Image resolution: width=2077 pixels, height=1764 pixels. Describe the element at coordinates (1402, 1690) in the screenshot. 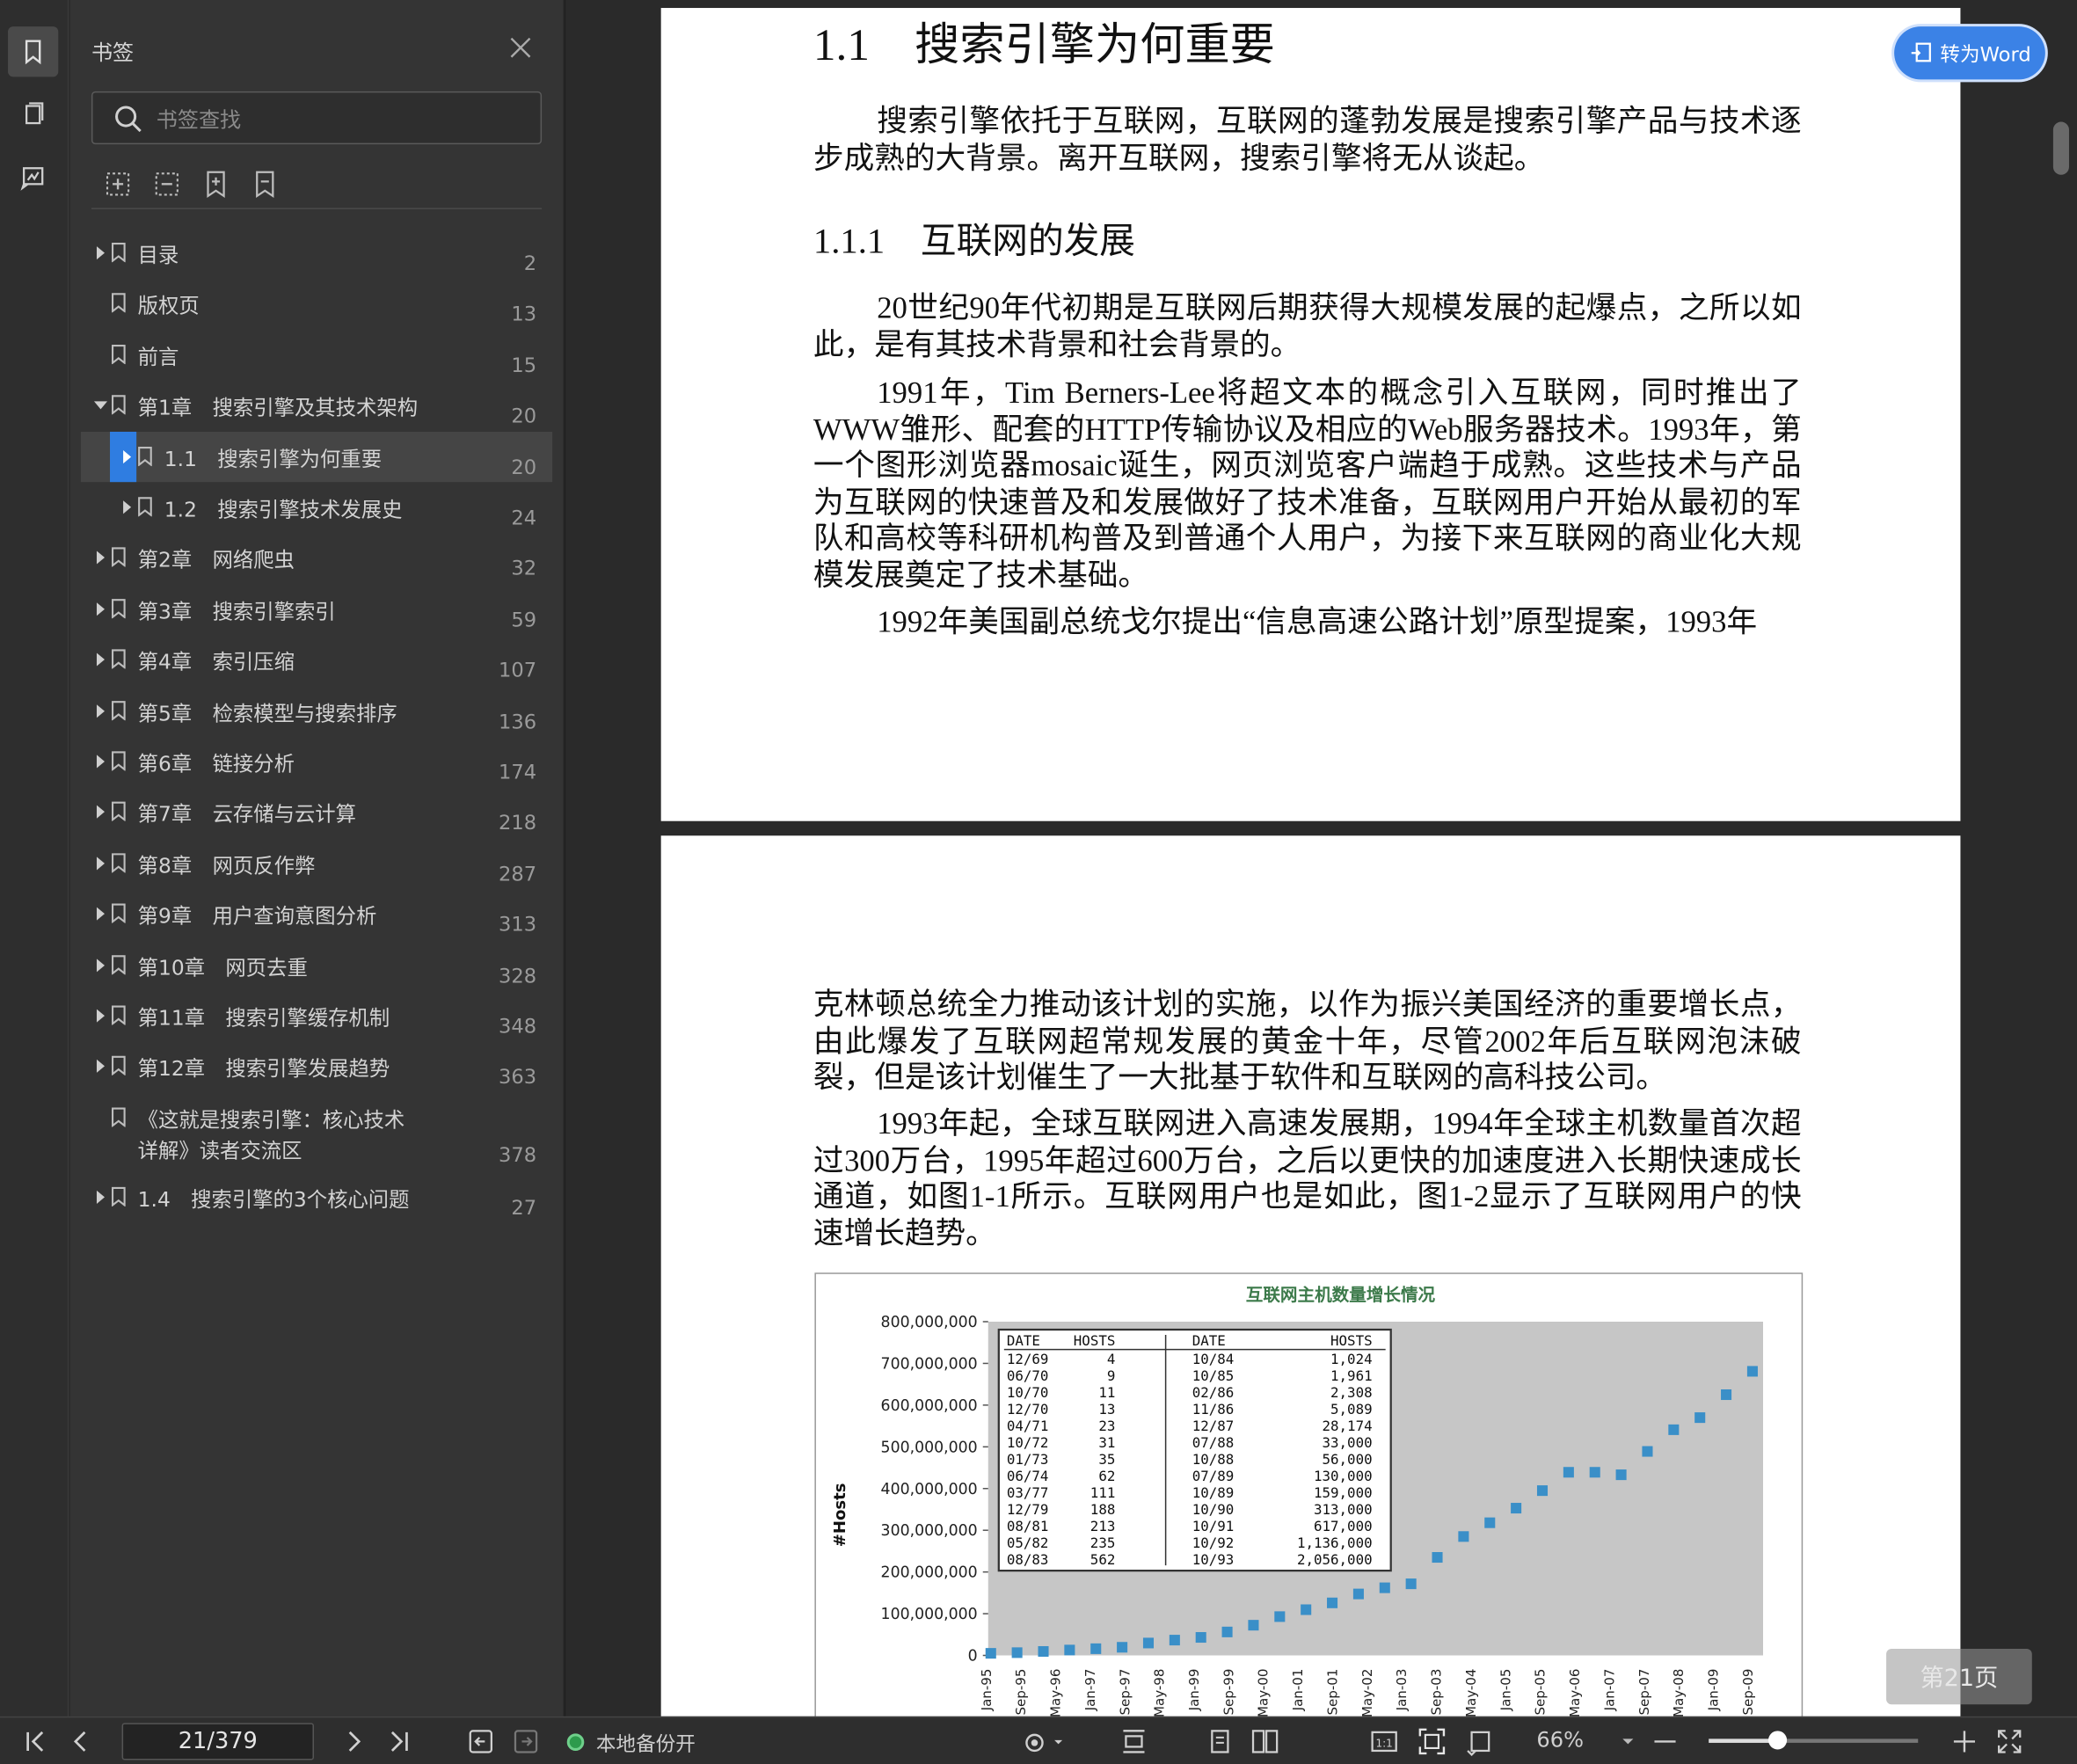

I see `x-tick-label: Jan-03` at that location.